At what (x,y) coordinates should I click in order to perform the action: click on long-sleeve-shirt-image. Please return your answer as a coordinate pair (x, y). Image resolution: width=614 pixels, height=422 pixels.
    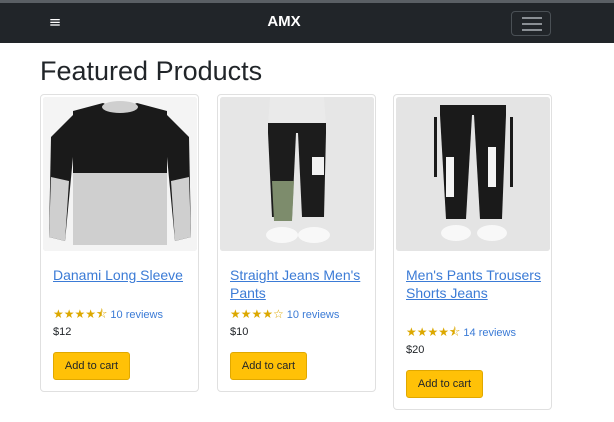
    Looking at the image, I should click on (120, 174).